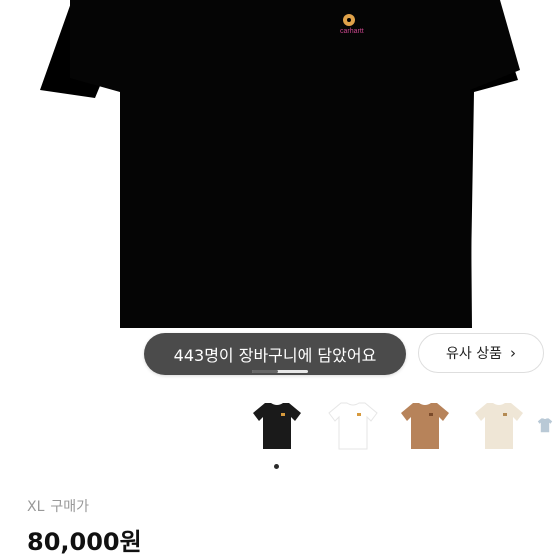  I want to click on similar-products-button: 유사 상품 ›, so click(481, 353).